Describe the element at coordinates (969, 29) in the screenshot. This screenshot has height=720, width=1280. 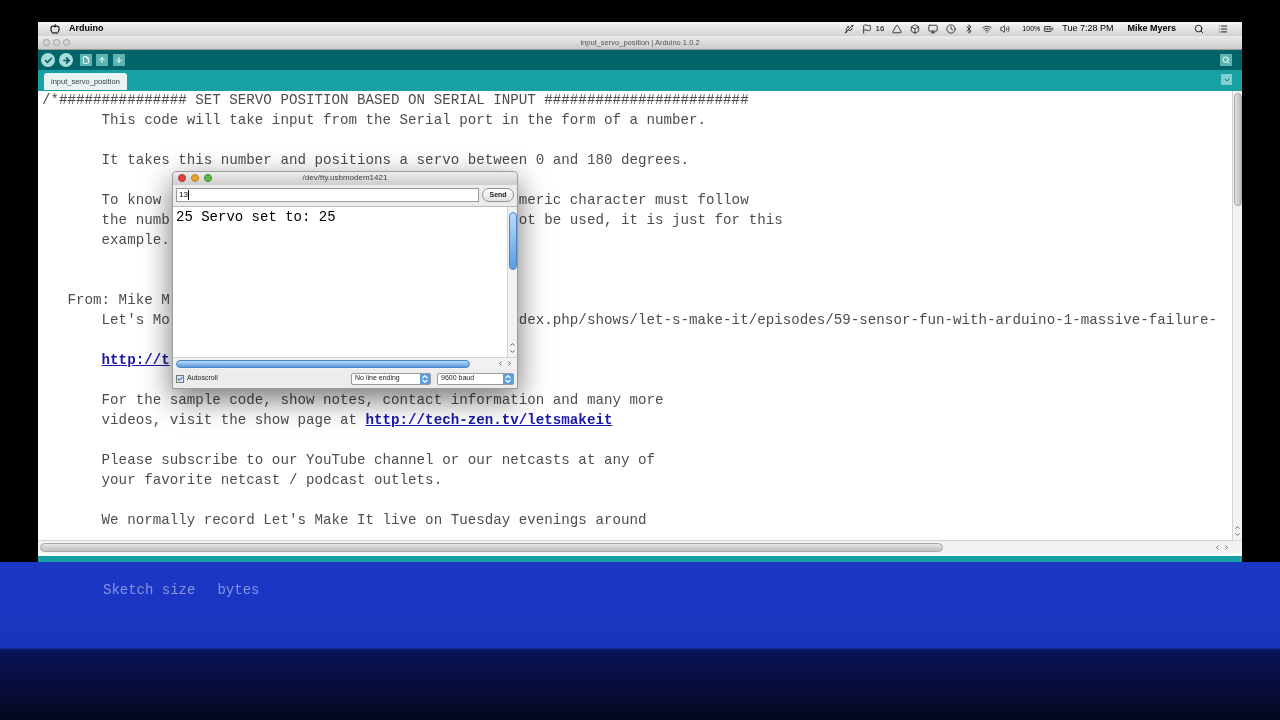
I see `bluetooth-icon` at that location.